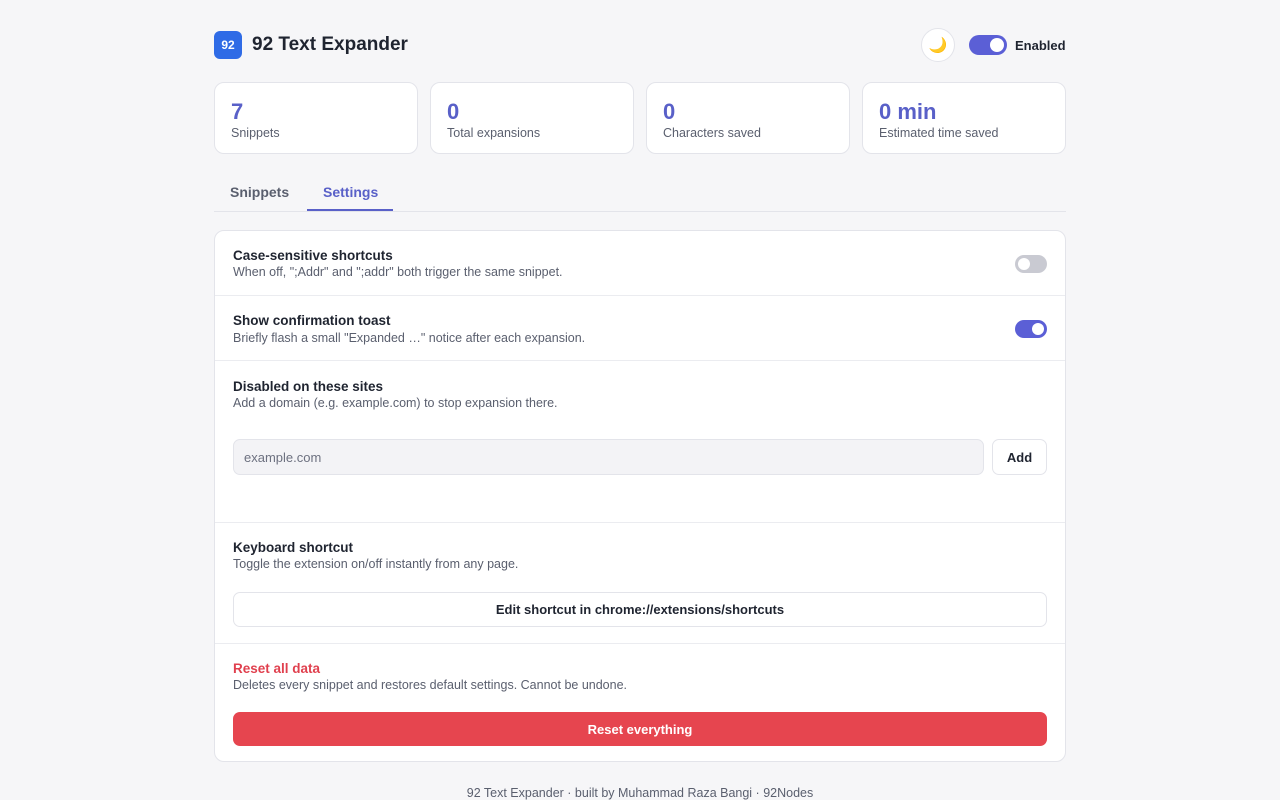 Image resolution: width=1280 pixels, height=800 pixels. I want to click on setting-title: Reset all data, so click(277, 668).